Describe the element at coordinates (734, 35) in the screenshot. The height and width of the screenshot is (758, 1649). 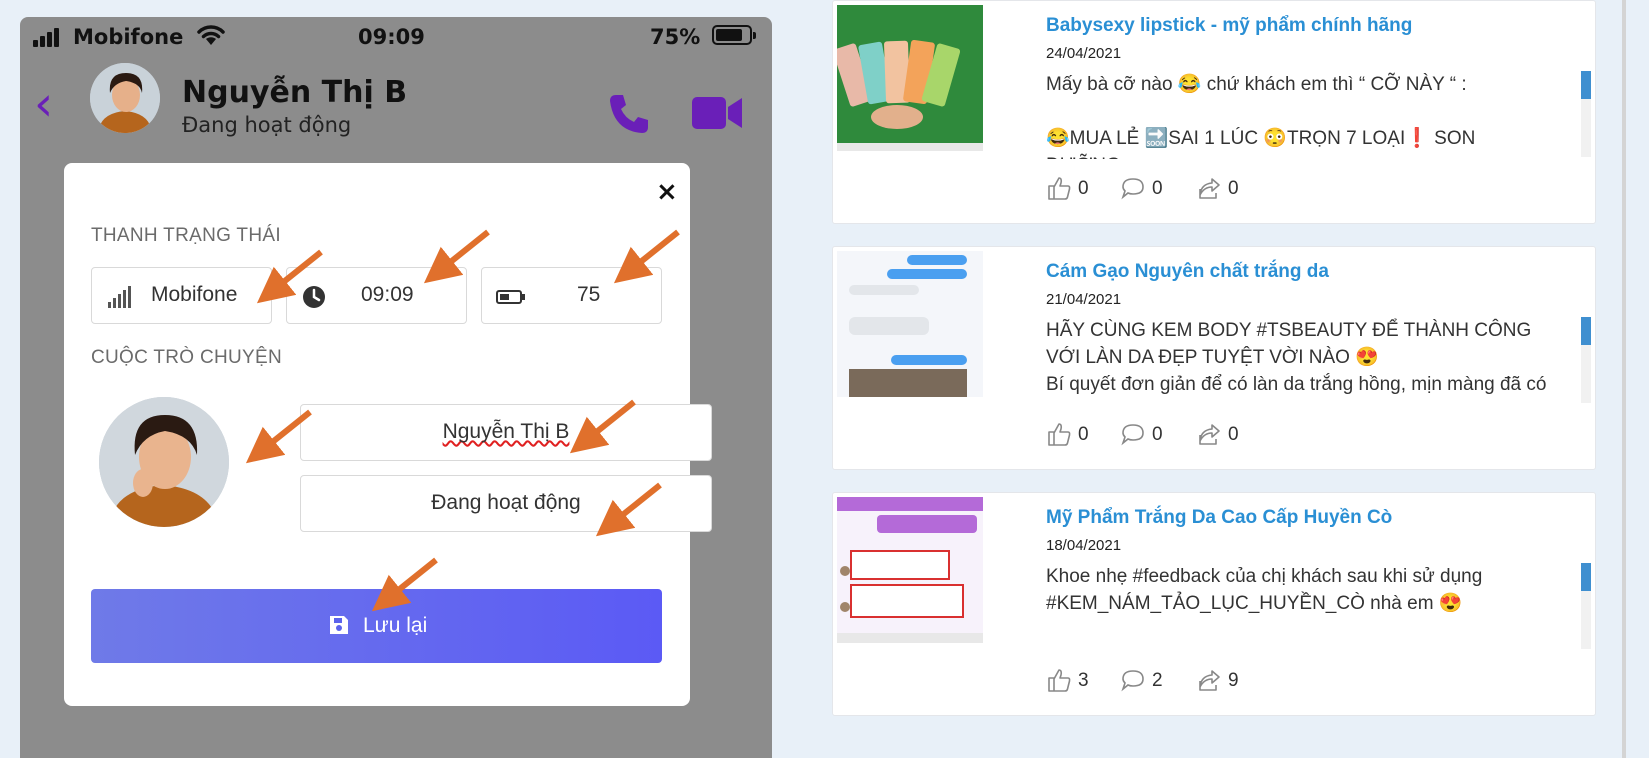
I see `battery-icon` at that location.